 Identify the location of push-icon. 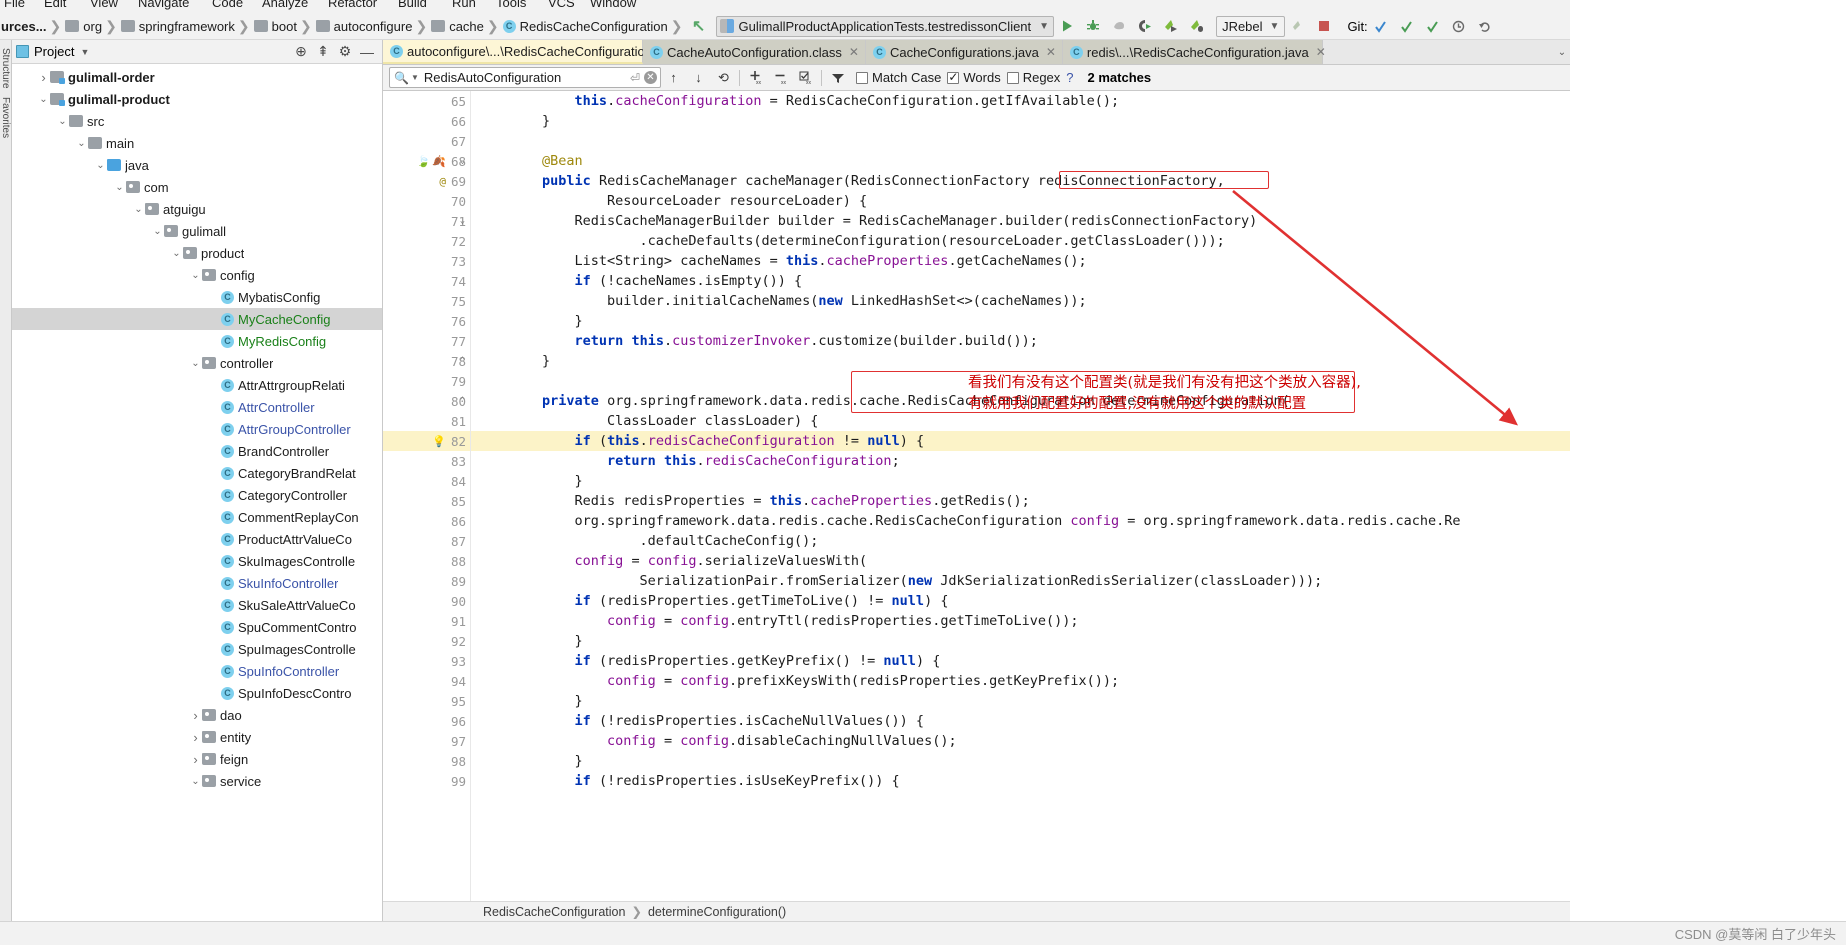
(1433, 26).